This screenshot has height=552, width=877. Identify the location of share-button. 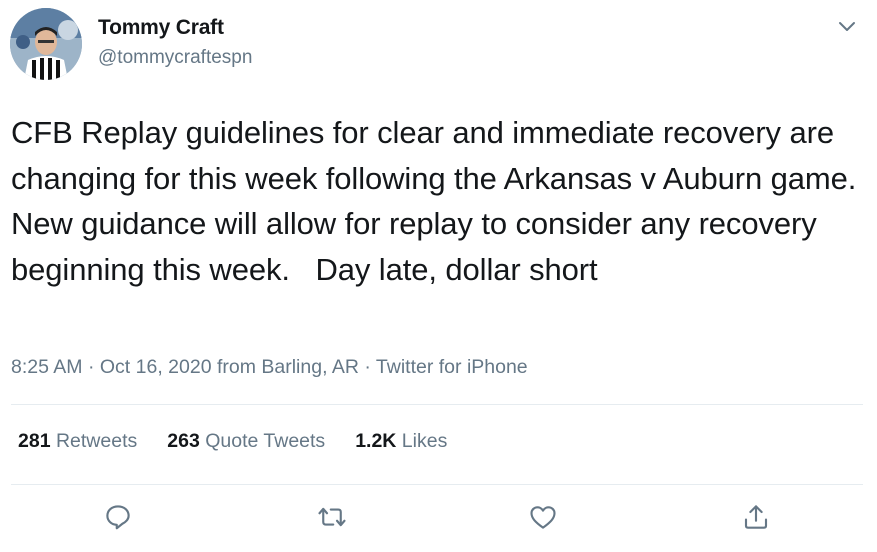
(756, 517).